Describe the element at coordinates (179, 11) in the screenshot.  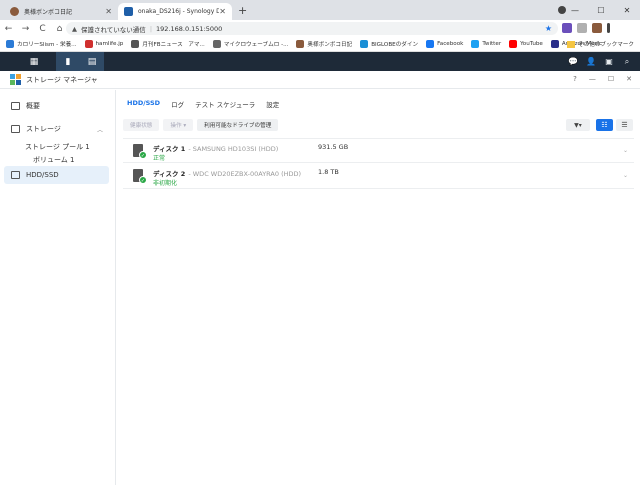
I see `tab-title: onaka_DS216j - Synology DiskSt` at that location.